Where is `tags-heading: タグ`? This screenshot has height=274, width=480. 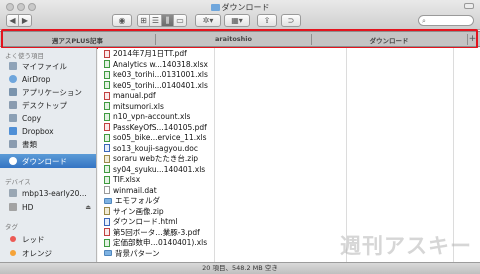 tags-heading: タグ is located at coordinates (11, 227).